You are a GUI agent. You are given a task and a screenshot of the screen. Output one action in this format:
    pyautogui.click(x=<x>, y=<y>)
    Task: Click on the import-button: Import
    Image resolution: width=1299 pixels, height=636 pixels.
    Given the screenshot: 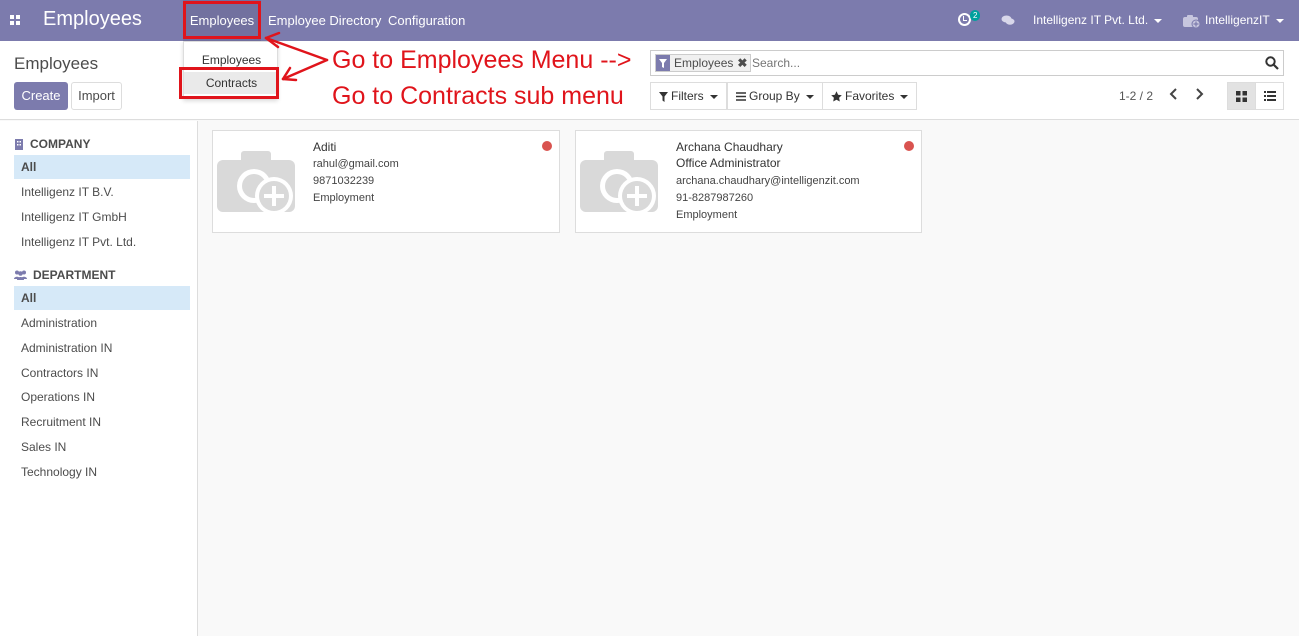 What is the action you would take?
    pyautogui.click(x=96, y=96)
    